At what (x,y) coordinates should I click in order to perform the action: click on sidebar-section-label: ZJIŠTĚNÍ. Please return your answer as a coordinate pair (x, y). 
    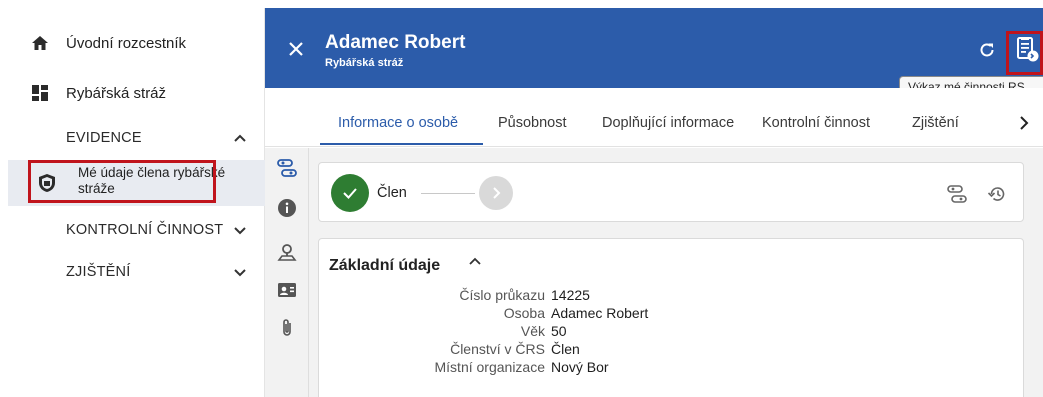
    Looking at the image, I should click on (98, 272).